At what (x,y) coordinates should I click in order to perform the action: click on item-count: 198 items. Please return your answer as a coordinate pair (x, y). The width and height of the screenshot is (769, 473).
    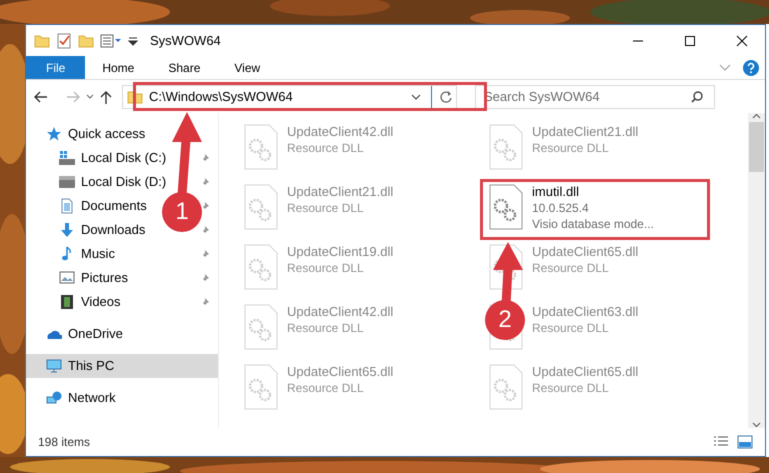
    Looking at the image, I should click on (64, 442).